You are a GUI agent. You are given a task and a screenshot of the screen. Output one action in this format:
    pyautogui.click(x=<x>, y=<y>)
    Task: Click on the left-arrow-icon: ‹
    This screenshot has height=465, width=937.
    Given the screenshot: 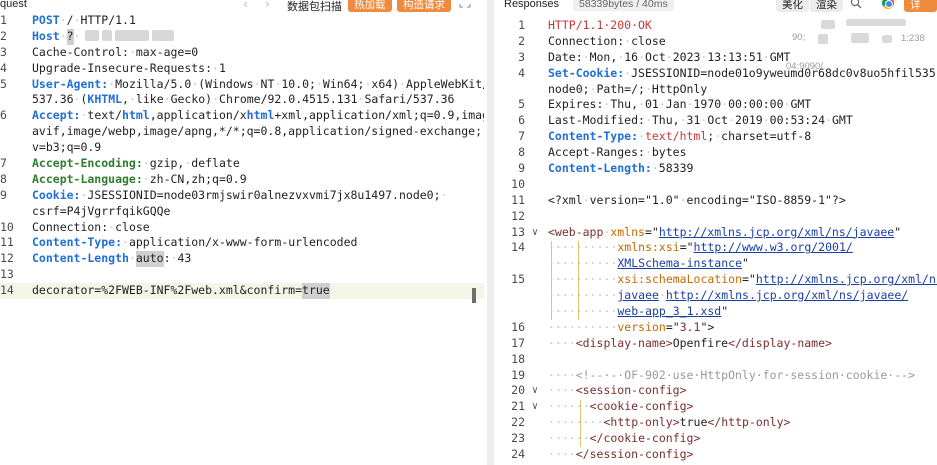 What is the action you would take?
    pyautogui.click(x=245, y=5)
    